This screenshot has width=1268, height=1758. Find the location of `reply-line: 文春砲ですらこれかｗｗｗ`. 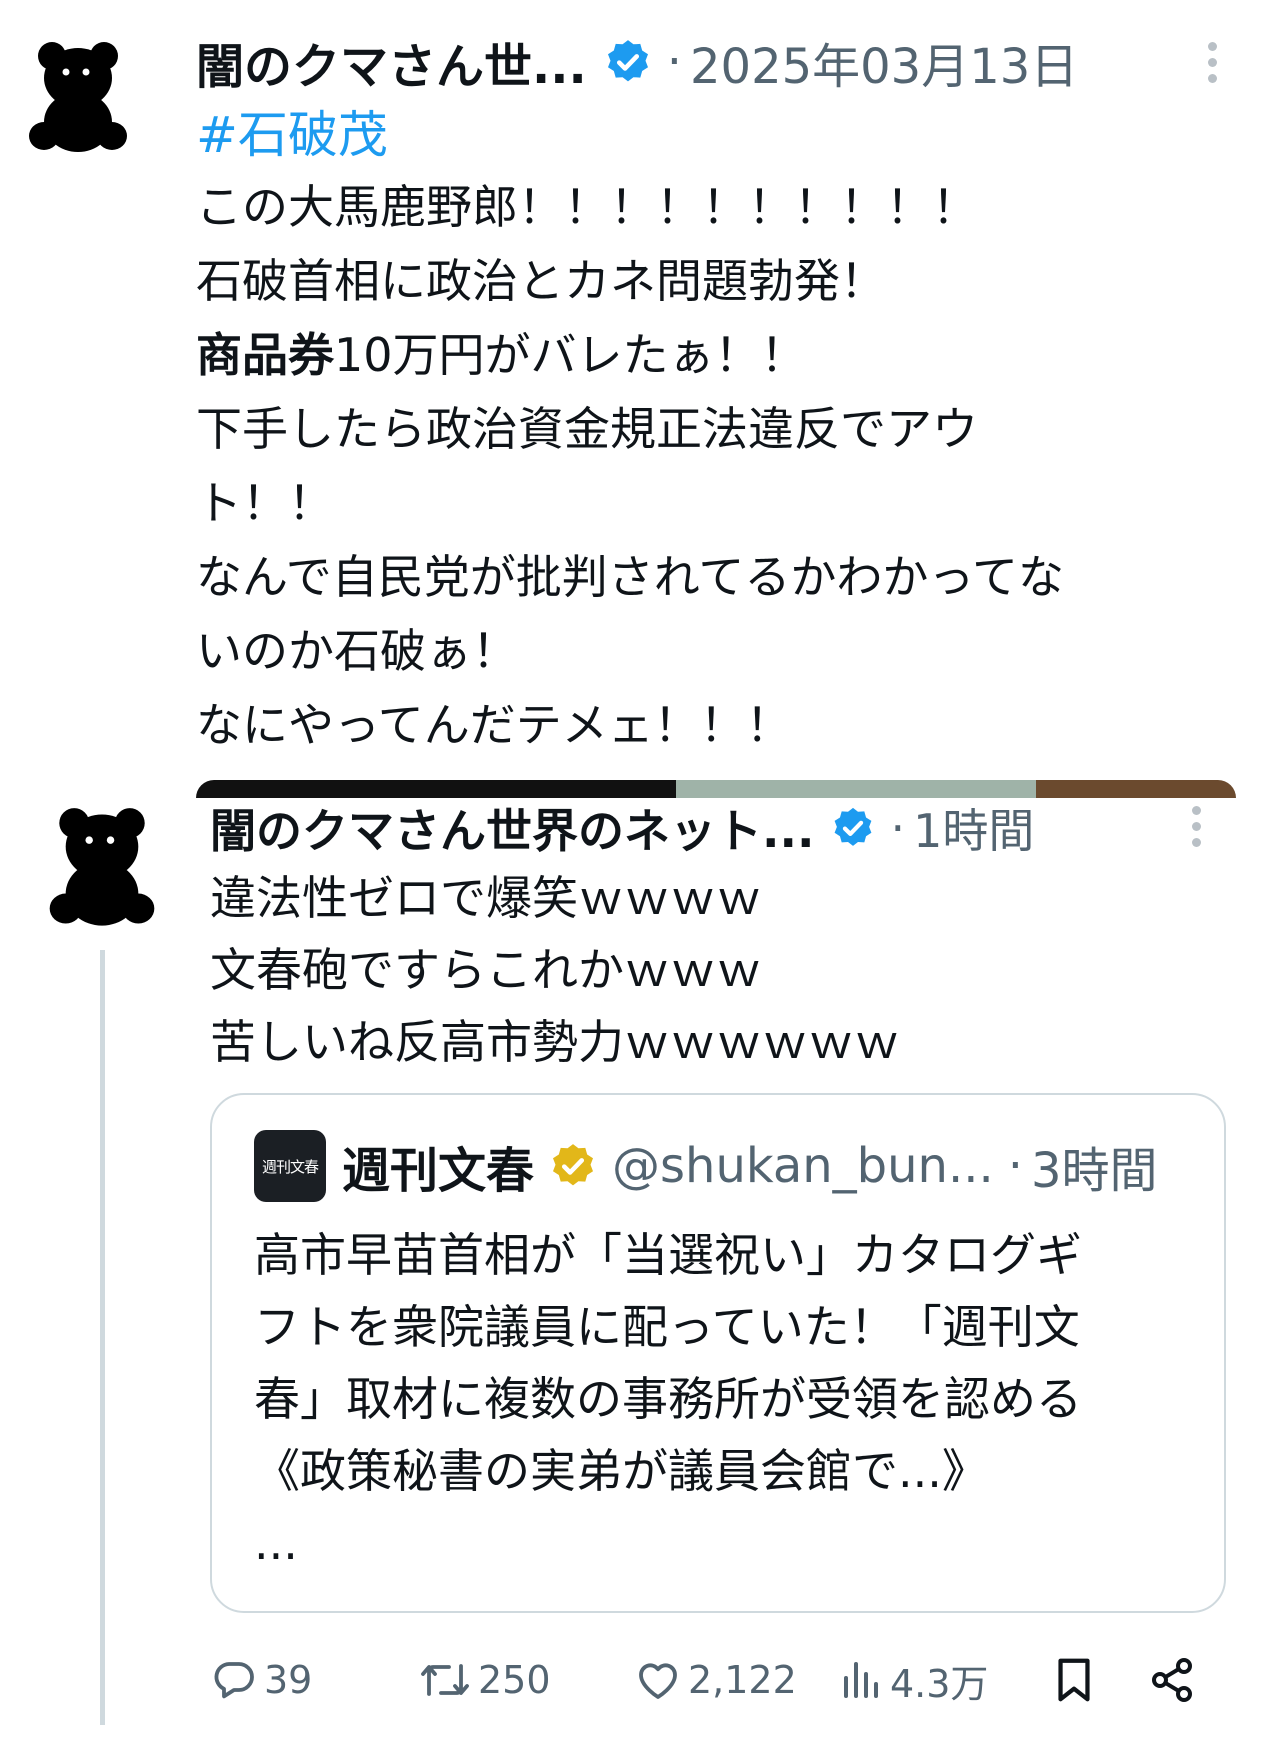

reply-line: 文春砲ですらこれかｗｗｗ is located at coordinates (486, 970).